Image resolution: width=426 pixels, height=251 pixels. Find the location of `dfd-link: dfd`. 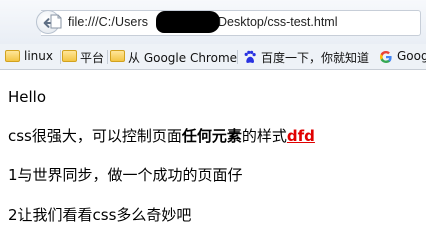

dfd-link: dfd is located at coordinates (301, 136).